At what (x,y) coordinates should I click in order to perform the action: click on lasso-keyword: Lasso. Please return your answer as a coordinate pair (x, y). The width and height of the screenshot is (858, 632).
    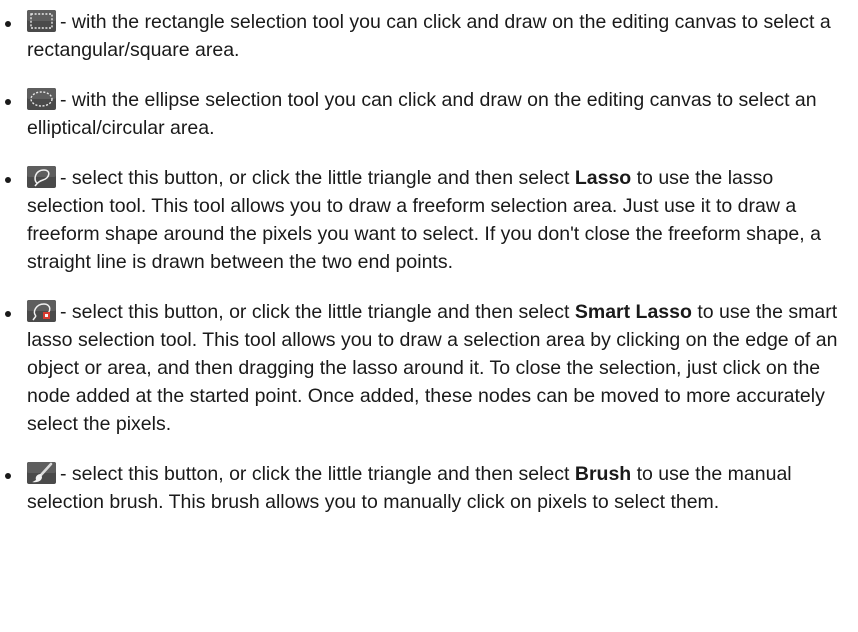
    Looking at the image, I should click on (603, 178).